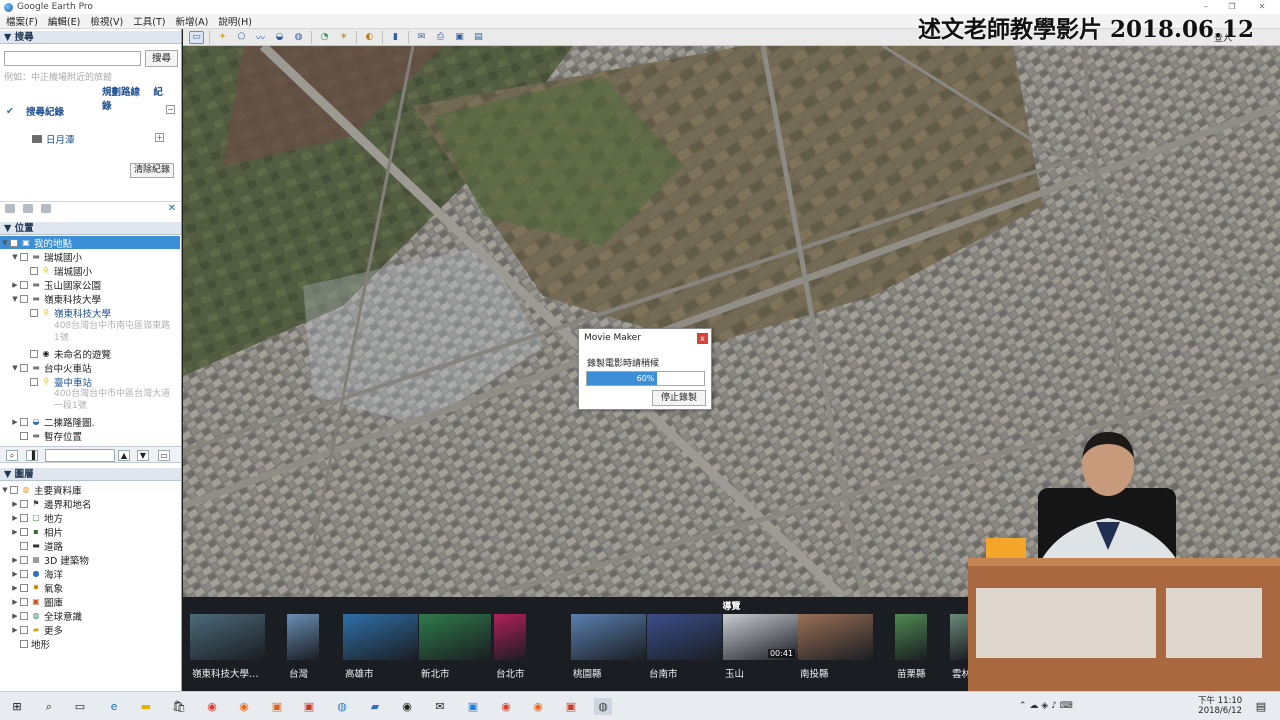  Describe the element at coordinates (164, 455) in the screenshot. I see `folder-menu-icon: ▭` at that location.